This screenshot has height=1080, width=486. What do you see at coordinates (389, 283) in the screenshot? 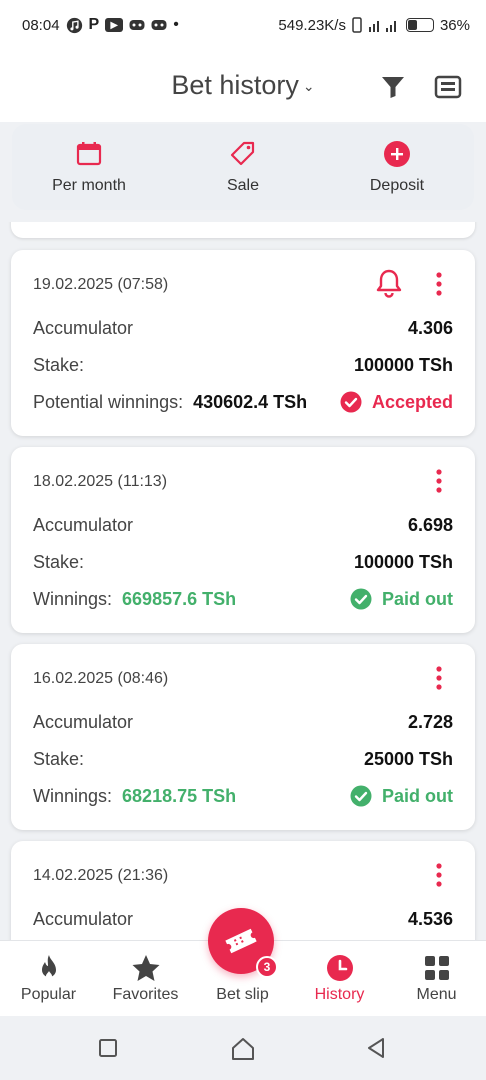
I see `bell-icon` at bounding box center [389, 283].